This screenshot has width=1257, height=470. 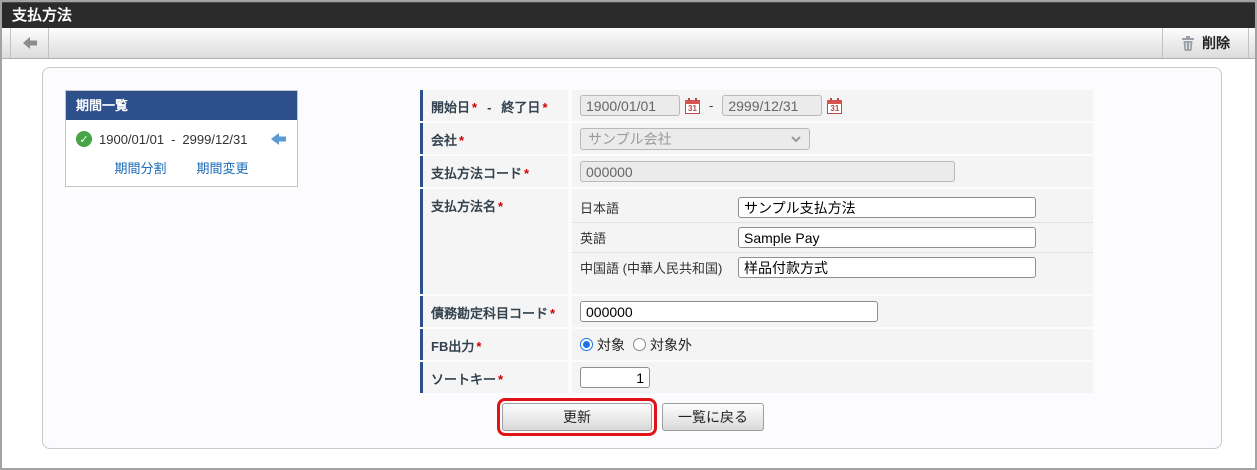 What do you see at coordinates (602, 345) in the screenshot?
I see `radio-option-target: 対象` at bounding box center [602, 345].